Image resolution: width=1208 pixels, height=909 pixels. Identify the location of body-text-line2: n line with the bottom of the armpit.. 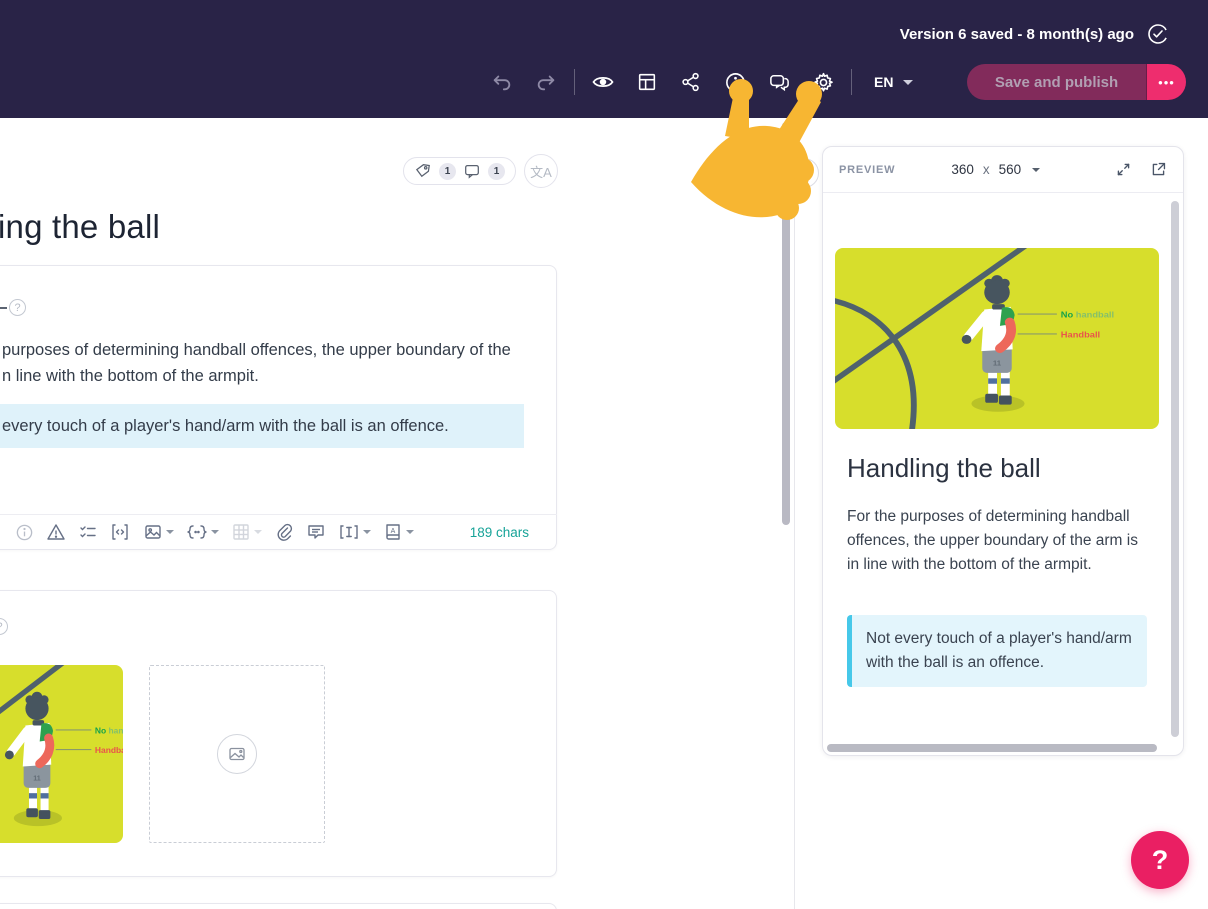
(130, 376).